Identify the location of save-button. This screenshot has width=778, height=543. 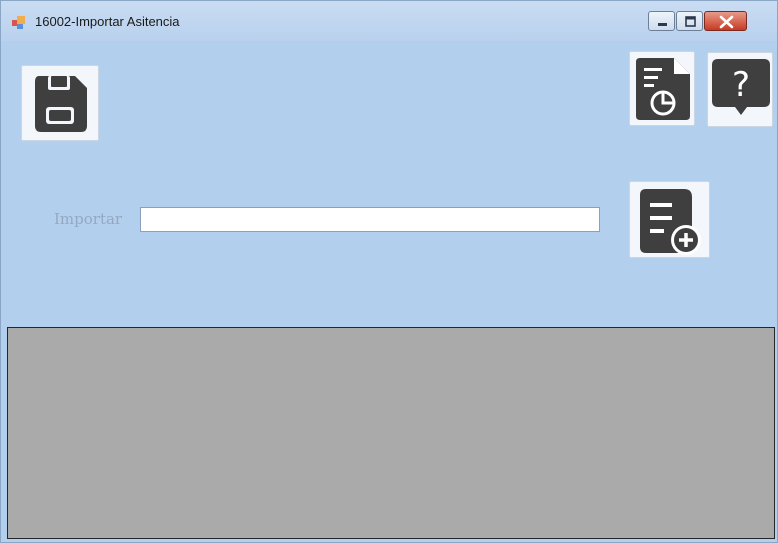
(60, 103).